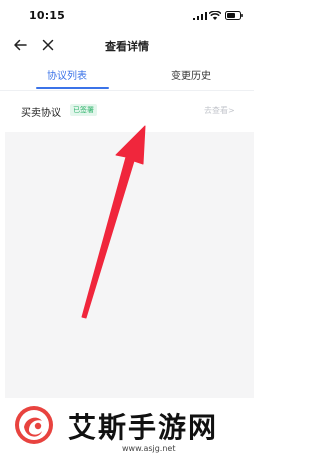  What do you see at coordinates (72, 88) in the screenshot?
I see `active-tab-indicator` at bounding box center [72, 88].